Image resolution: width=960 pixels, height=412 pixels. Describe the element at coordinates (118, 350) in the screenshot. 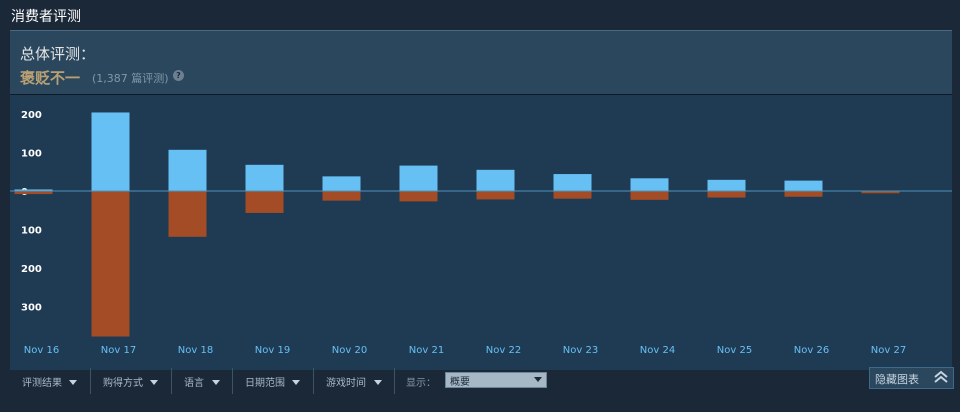

I see `x-tick-label: Nov 17` at that location.